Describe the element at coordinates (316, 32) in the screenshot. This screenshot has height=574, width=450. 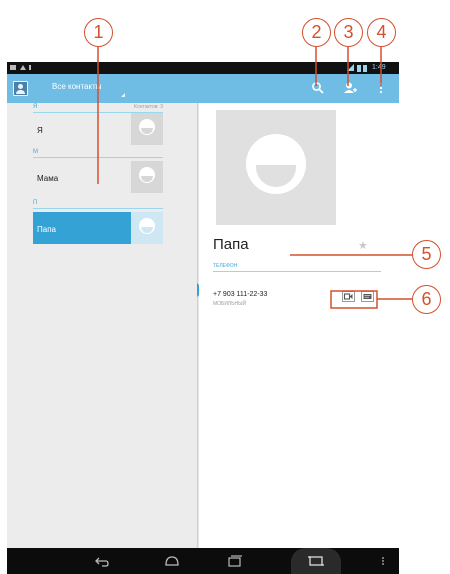
I see `callout-2: 2` at that location.